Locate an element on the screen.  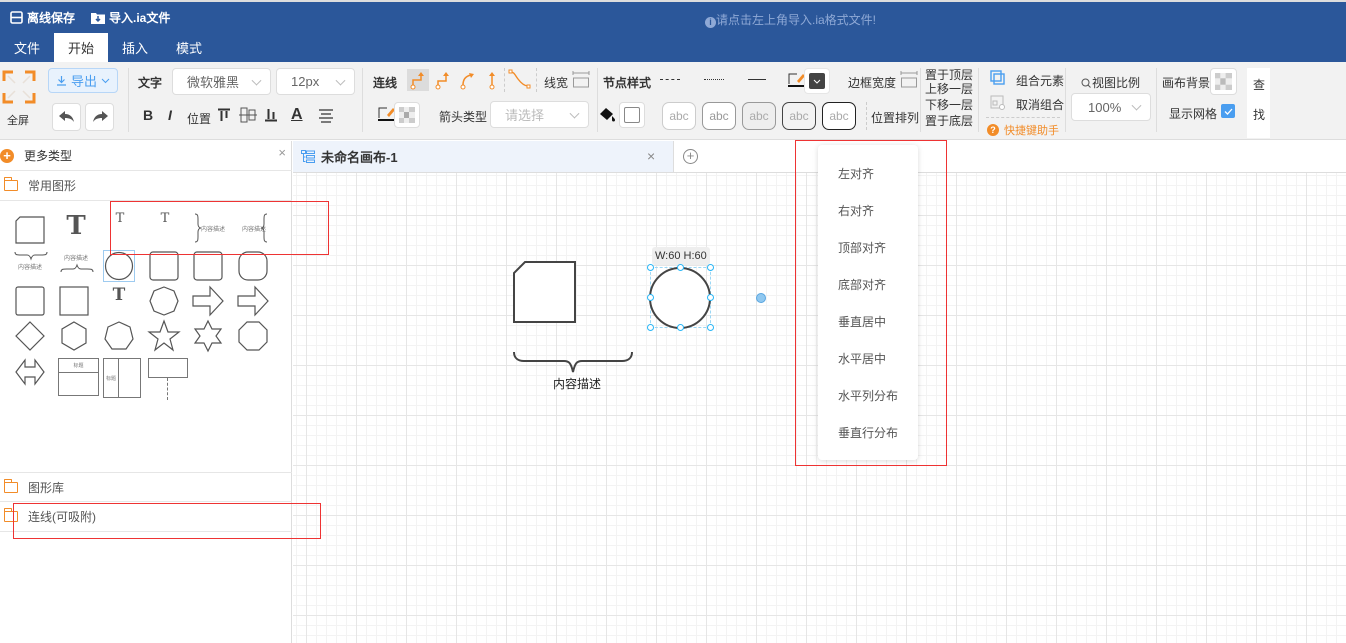
border-dotted-option is located at coordinates (714, 79).